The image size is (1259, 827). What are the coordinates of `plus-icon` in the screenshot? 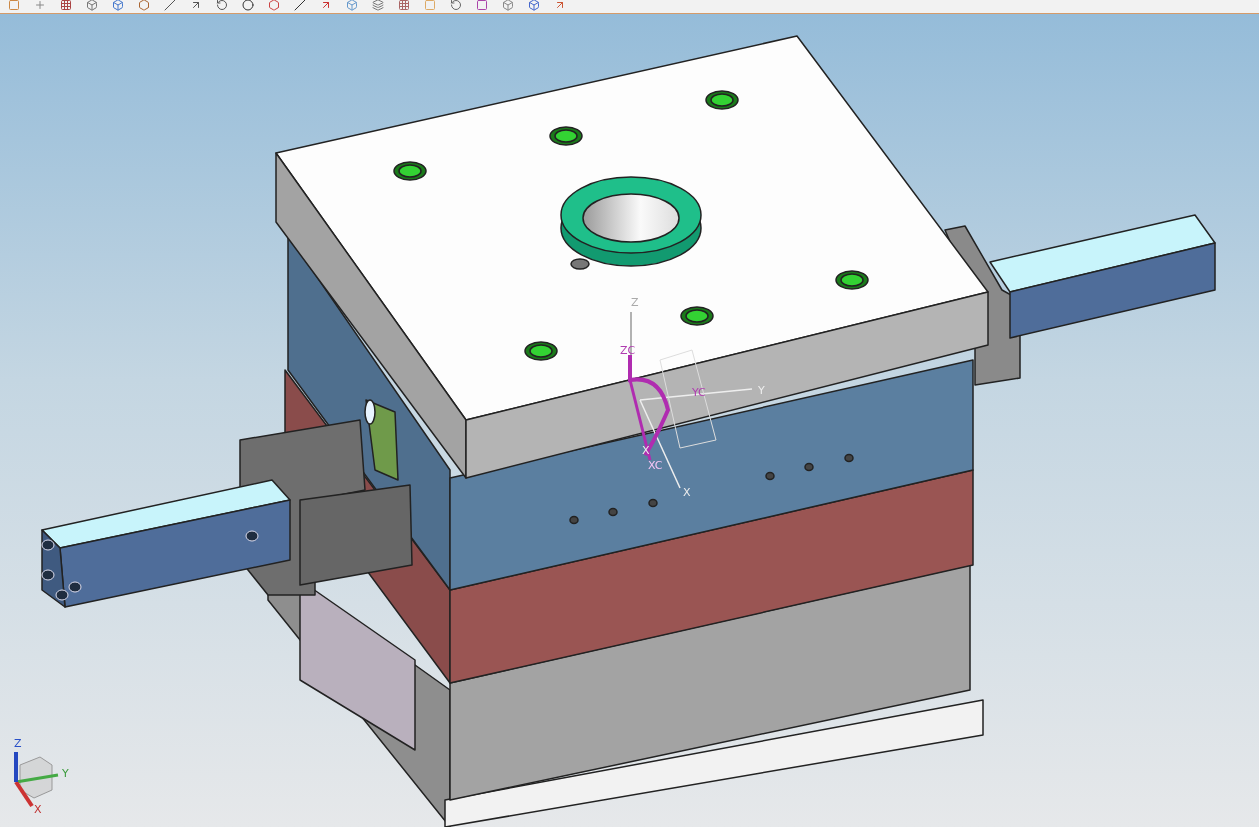 It's located at (40, 5).